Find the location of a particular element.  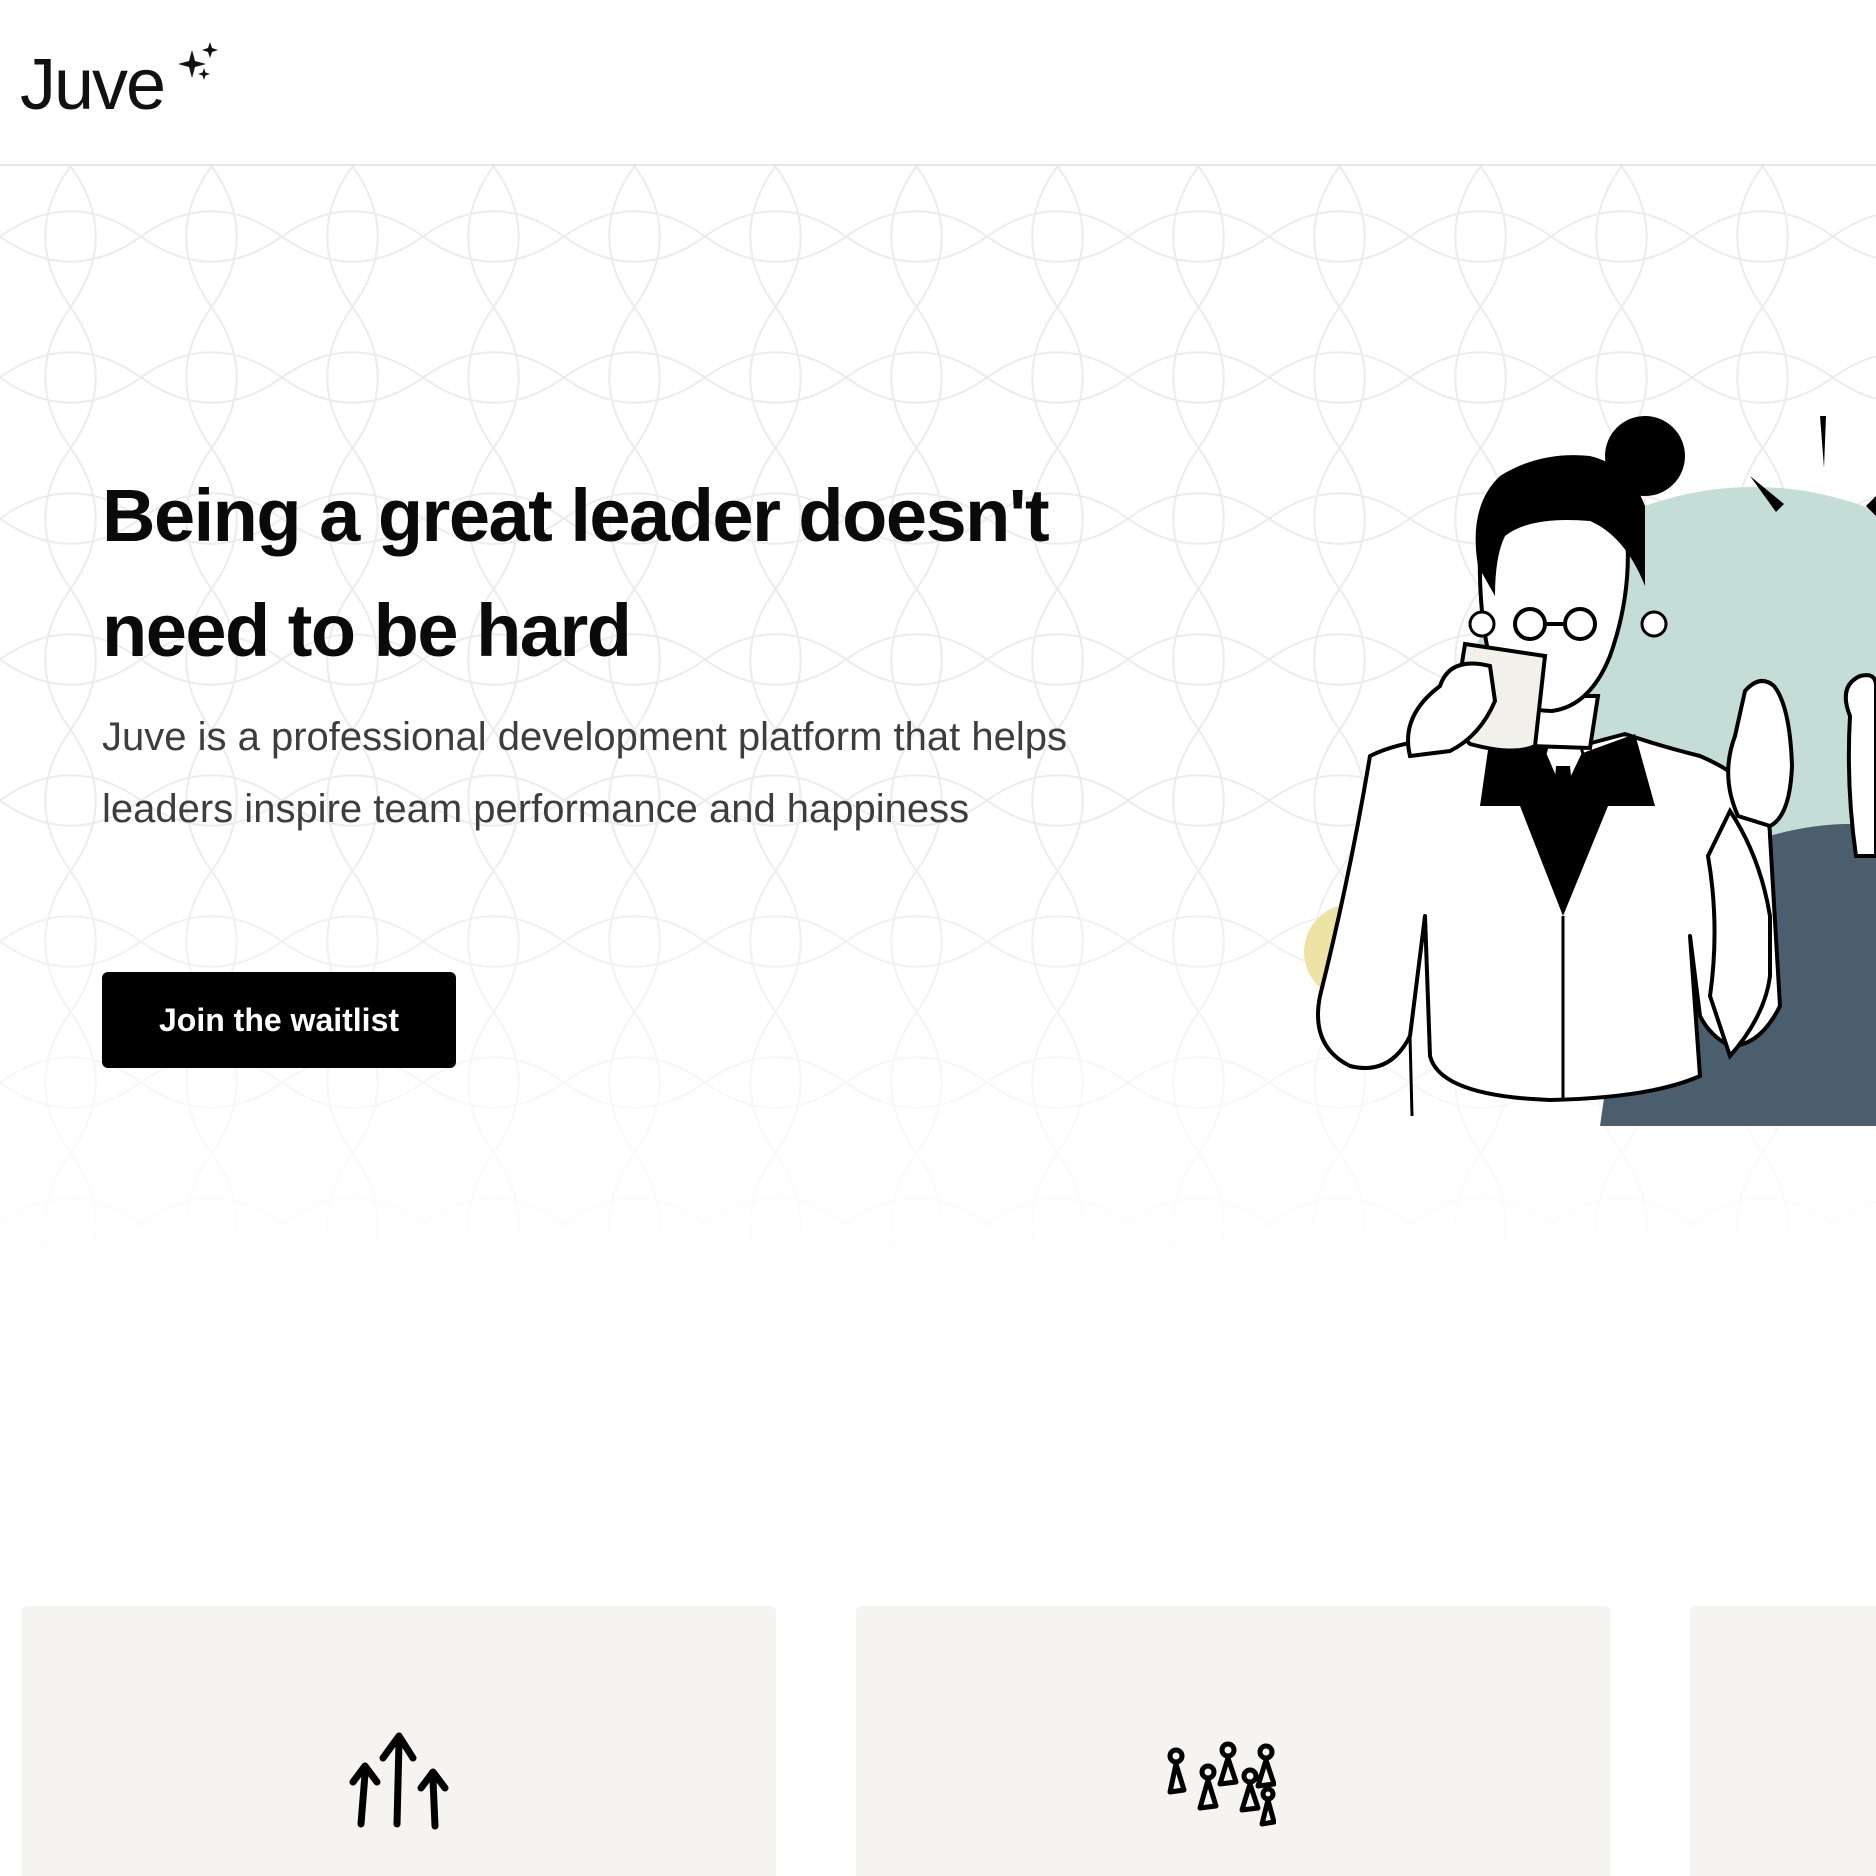

people-group-icon is located at coordinates (1221, 1784).